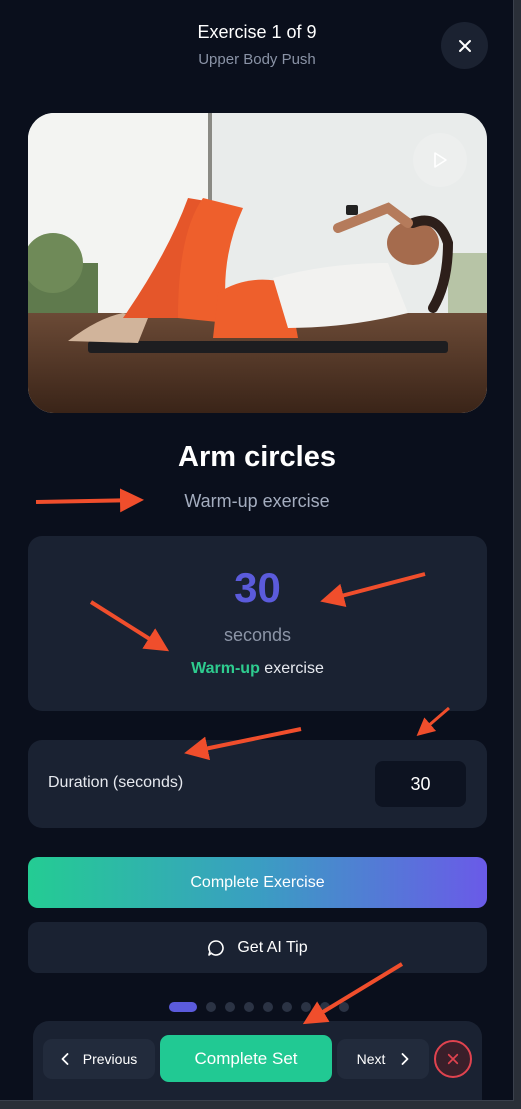 Image resolution: width=521 pixels, height=1109 pixels. I want to click on header-title: Exercise 1 of 9, so click(257, 32).